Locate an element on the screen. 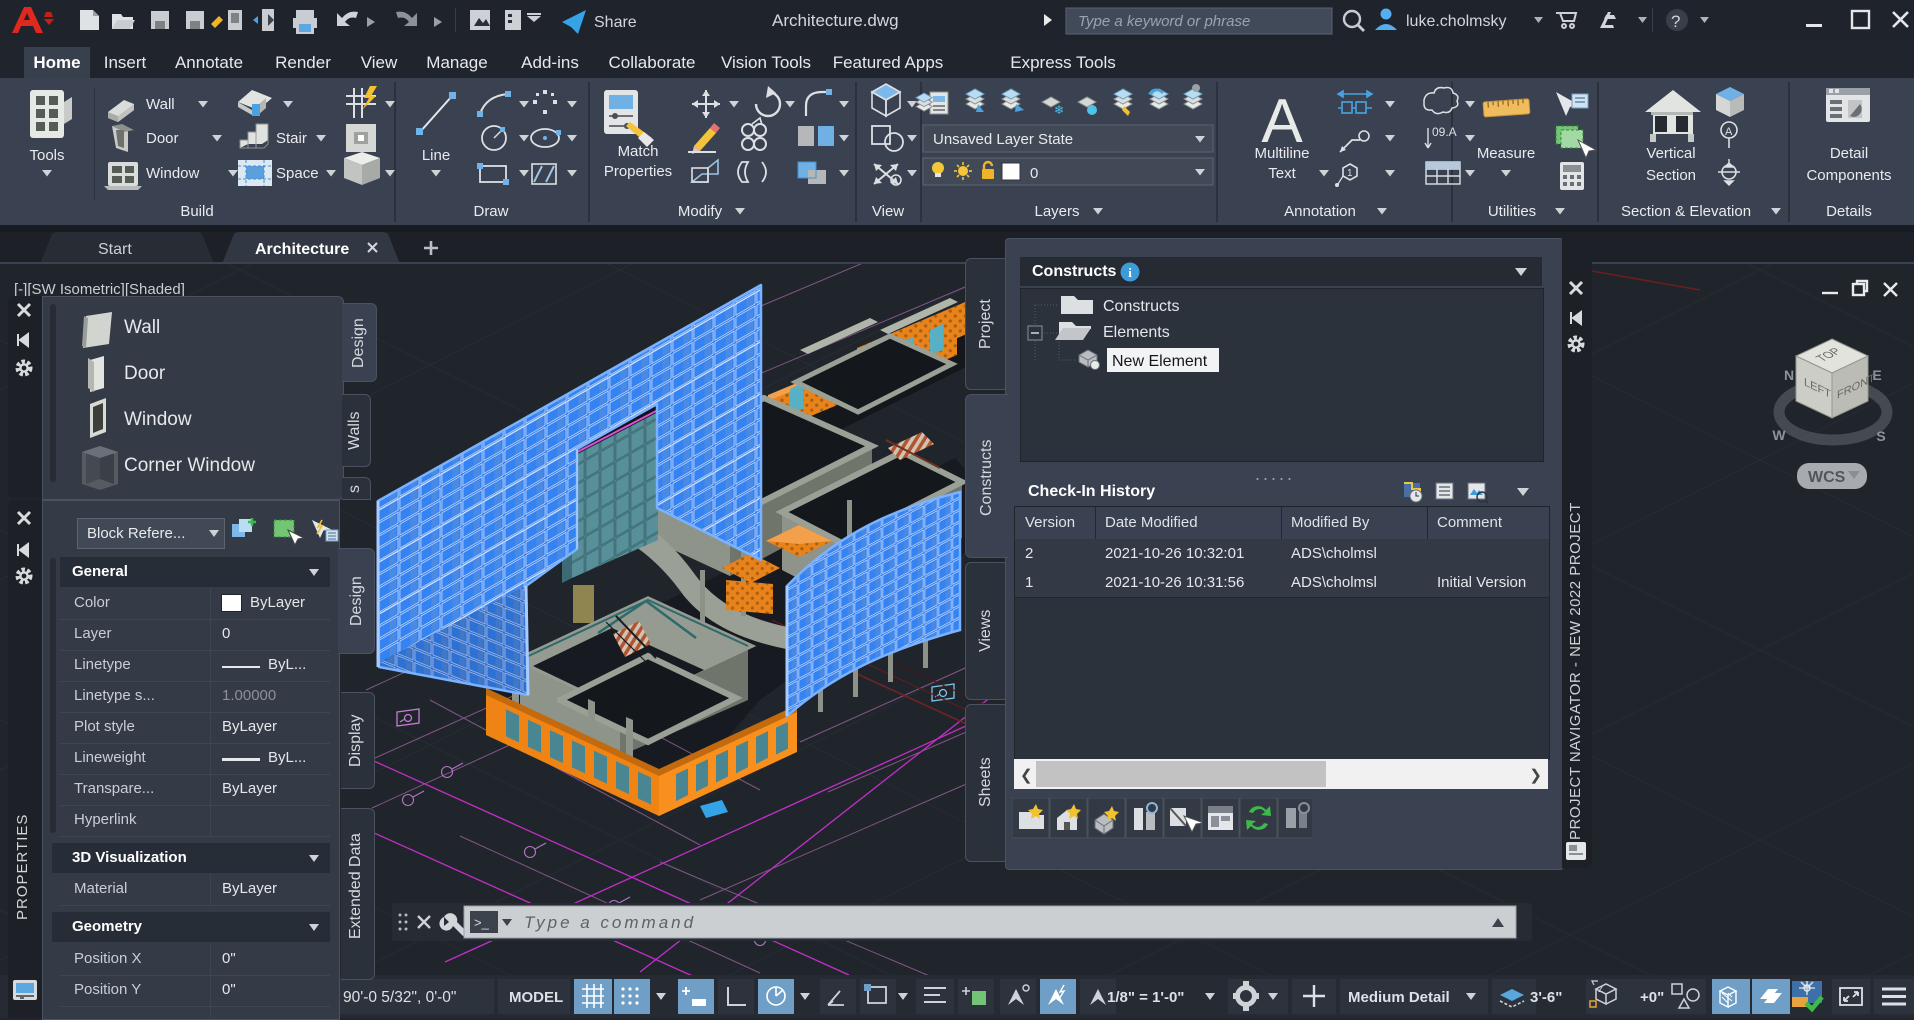 This screenshot has width=1914, height=1020. svg-text: Components is located at coordinates (1848, 175).